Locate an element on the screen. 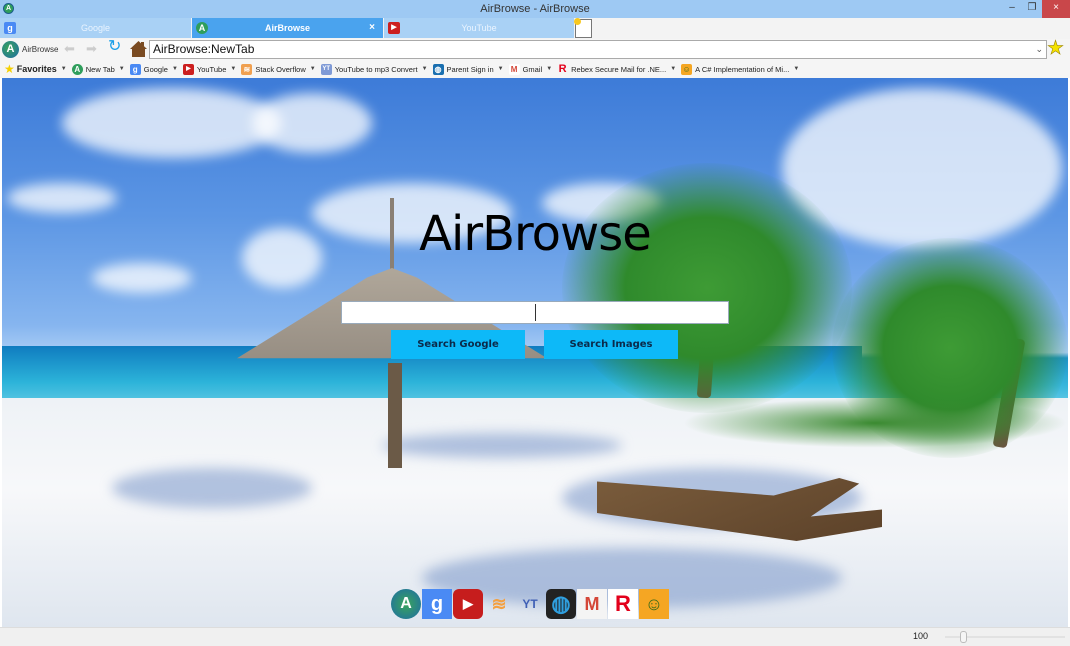 The height and width of the screenshot is (646, 1070). search-images-button: Search Images is located at coordinates (611, 344).